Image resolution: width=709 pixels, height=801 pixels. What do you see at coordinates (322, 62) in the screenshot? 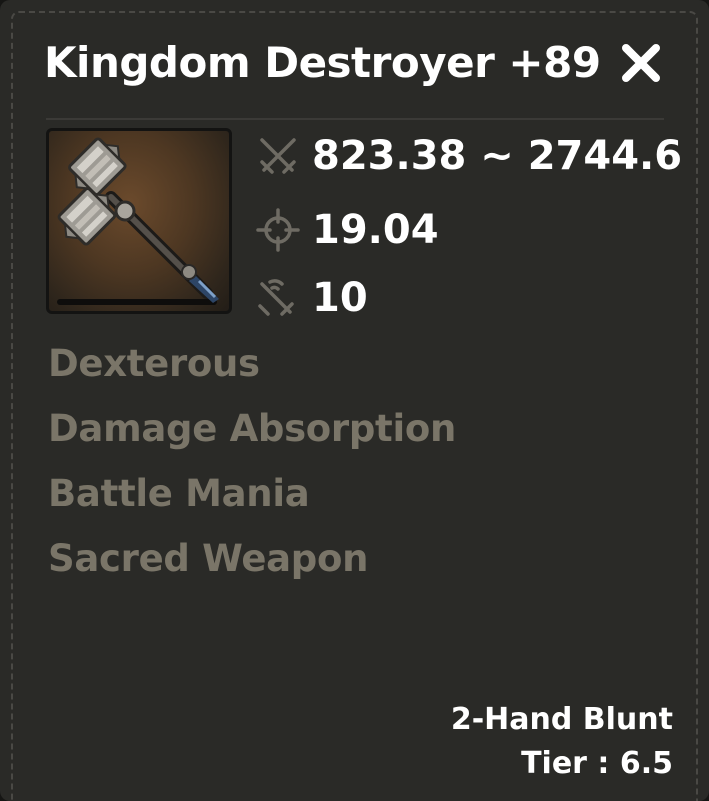
I see `item-name: Kingdom Destroyer +89` at bounding box center [322, 62].